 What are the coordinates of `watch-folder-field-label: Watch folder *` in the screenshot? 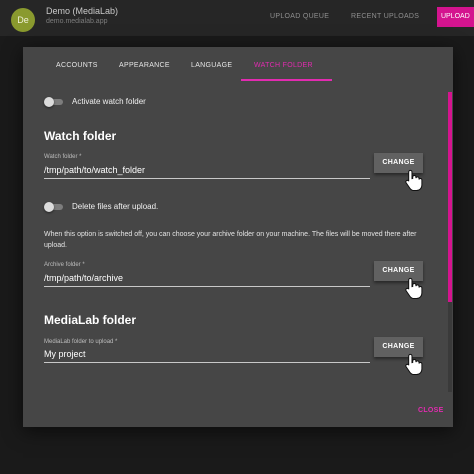 It's located at (63, 157).